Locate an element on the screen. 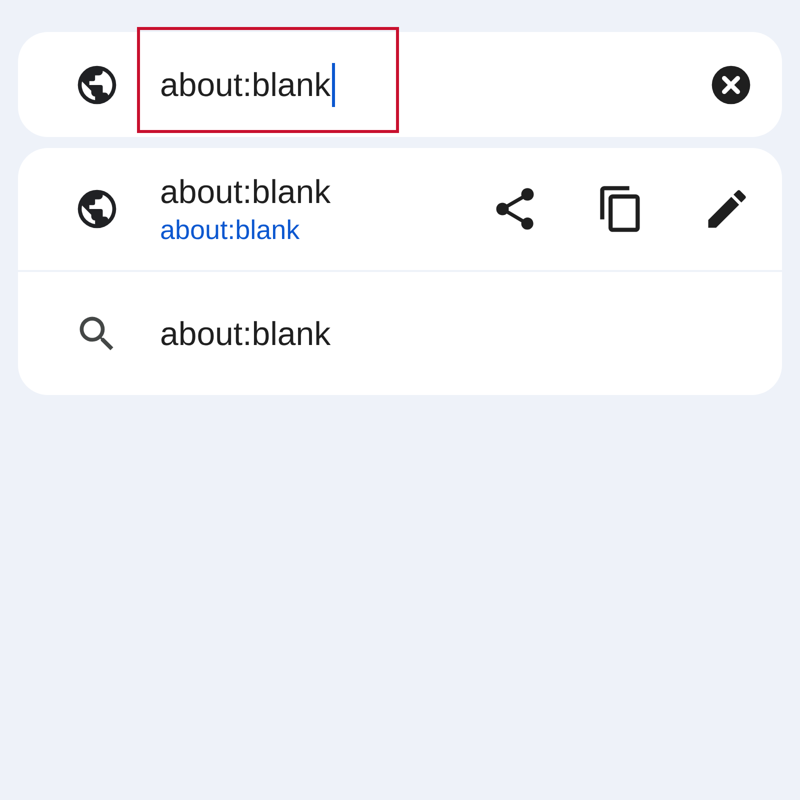 The image size is (800, 800). address-text: about:blank is located at coordinates (245, 85).